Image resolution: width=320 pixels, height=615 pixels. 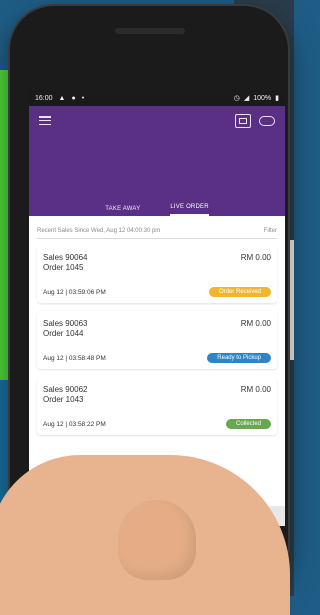 I want to click on status-icon: ▲, so click(x=62, y=98).